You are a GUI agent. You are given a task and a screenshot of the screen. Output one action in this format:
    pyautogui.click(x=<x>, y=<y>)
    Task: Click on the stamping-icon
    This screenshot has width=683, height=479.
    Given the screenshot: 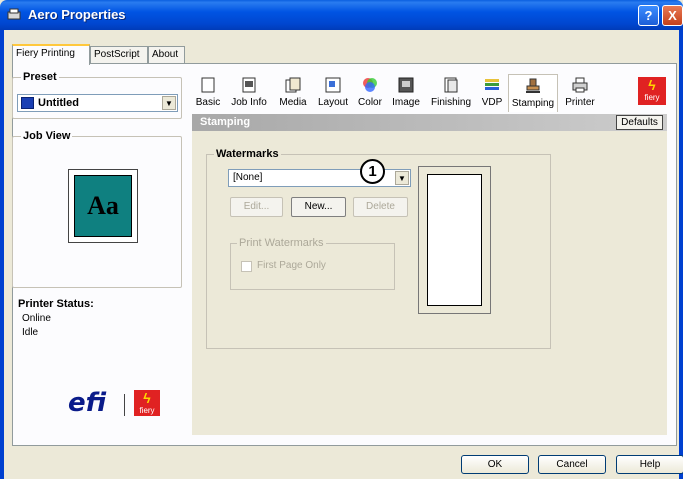 What is the action you would take?
    pyautogui.click(x=533, y=86)
    